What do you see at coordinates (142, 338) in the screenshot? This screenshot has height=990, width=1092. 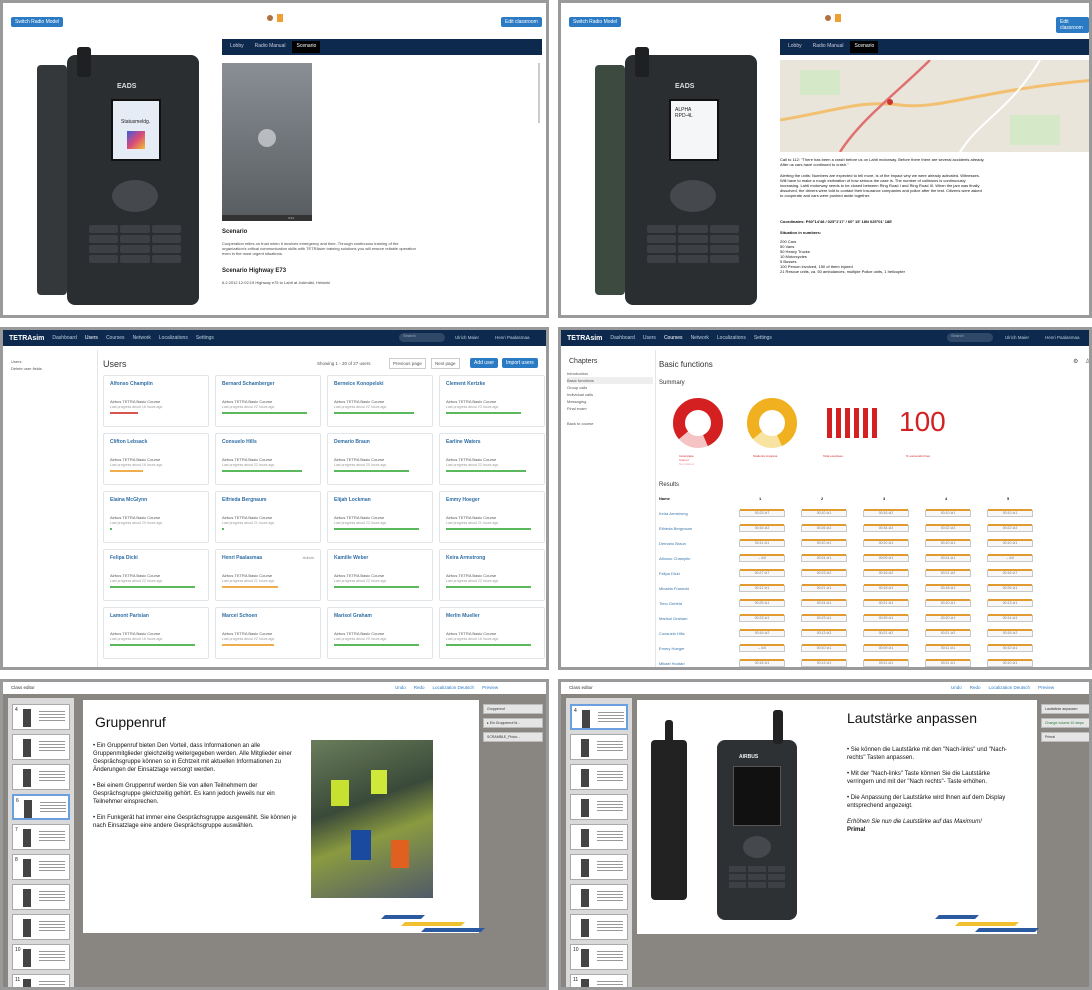 I see `nav-network: Network` at bounding box center [142, 338].